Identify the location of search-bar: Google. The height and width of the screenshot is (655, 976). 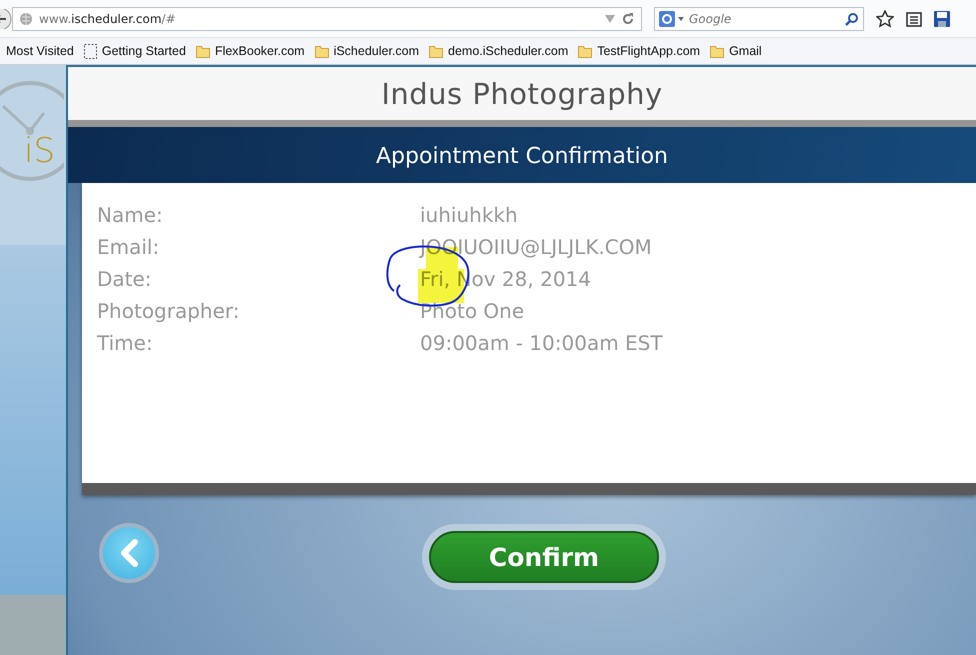
(759, 18).